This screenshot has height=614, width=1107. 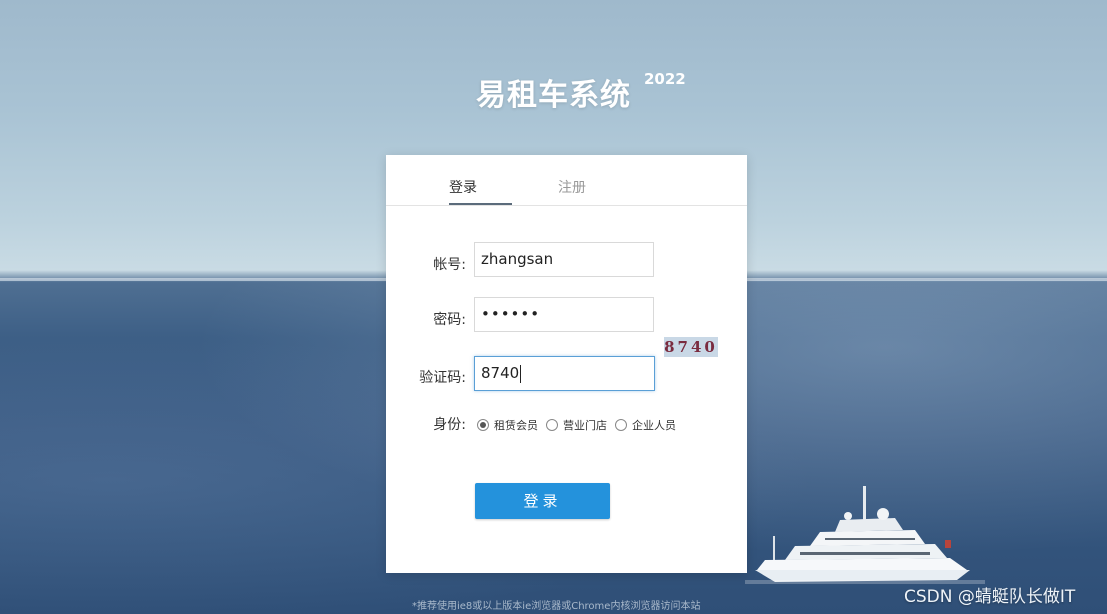 I want to click on app-title: 易租车系统, so click(x=553, y=95).